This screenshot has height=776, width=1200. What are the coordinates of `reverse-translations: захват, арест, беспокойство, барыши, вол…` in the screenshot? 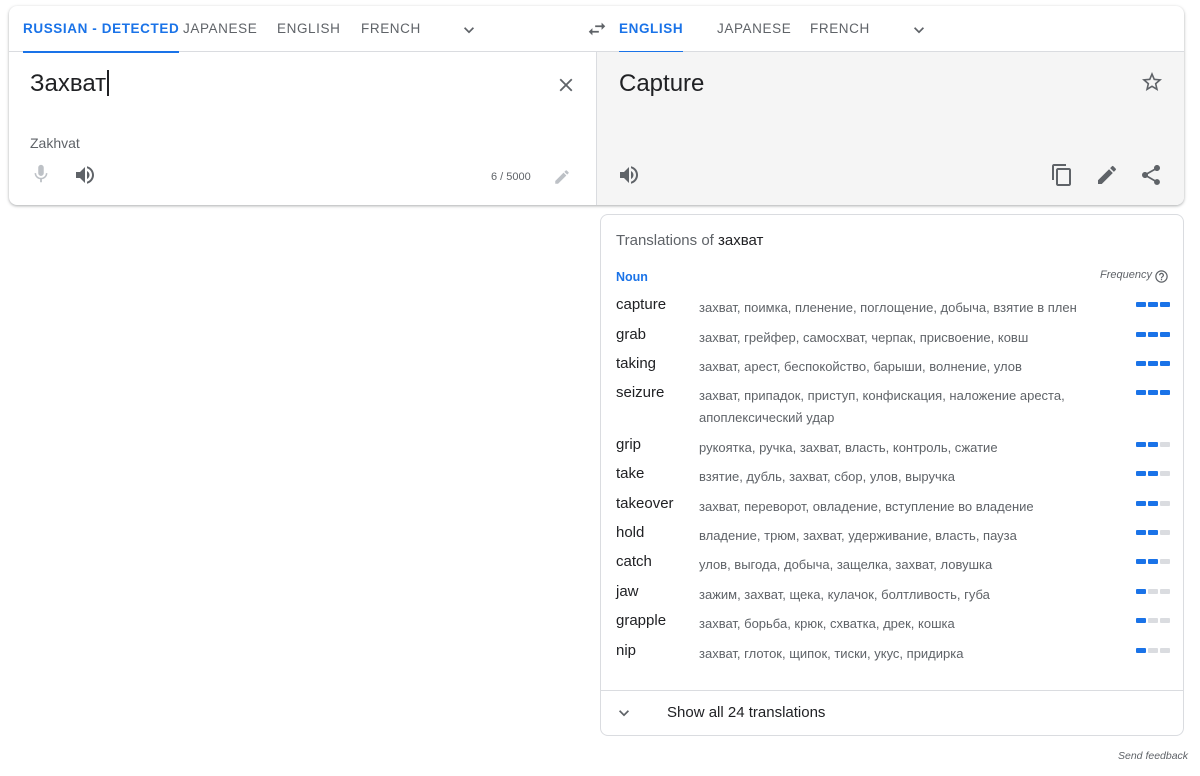 It's located at (860, 366).